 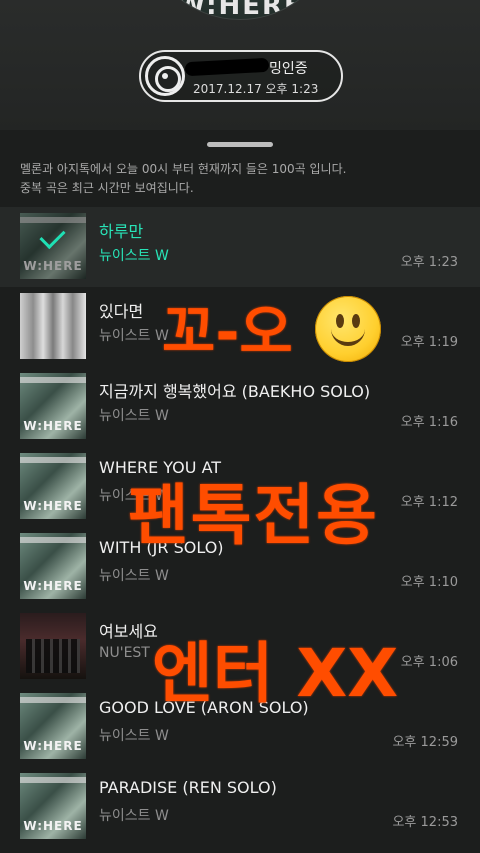 I want to click on song-title: 하루만, so click(x=121, y=231).